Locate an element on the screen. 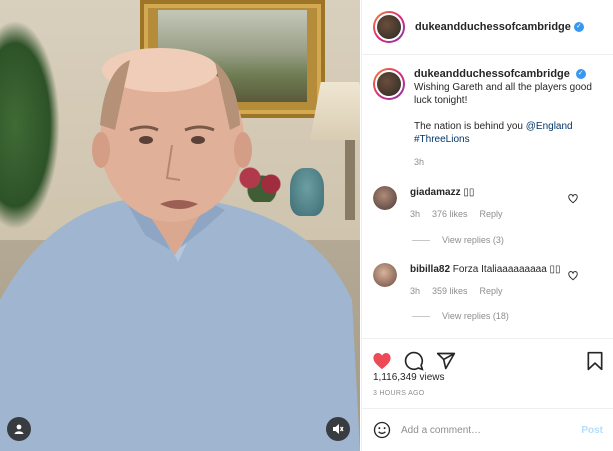  view-replies-label: View replies (18) is located at coordinates (475, 316).